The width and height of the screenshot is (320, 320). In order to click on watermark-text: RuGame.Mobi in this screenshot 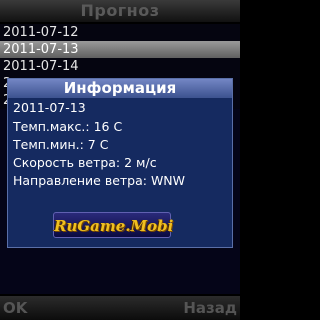, I will do `click(114, 226)`.